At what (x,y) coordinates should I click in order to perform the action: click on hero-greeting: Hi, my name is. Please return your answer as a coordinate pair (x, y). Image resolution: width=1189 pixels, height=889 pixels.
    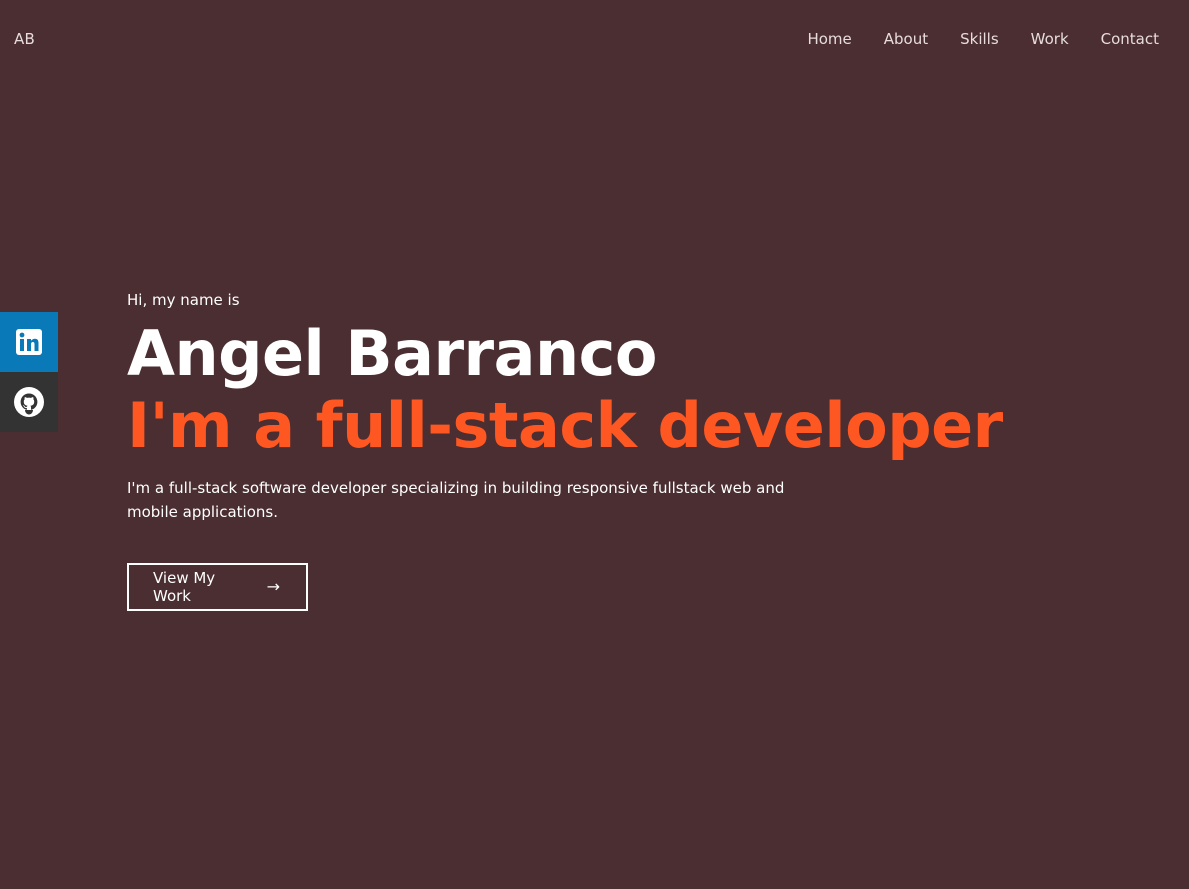
    Looking at the image, I should click on (183, 300).